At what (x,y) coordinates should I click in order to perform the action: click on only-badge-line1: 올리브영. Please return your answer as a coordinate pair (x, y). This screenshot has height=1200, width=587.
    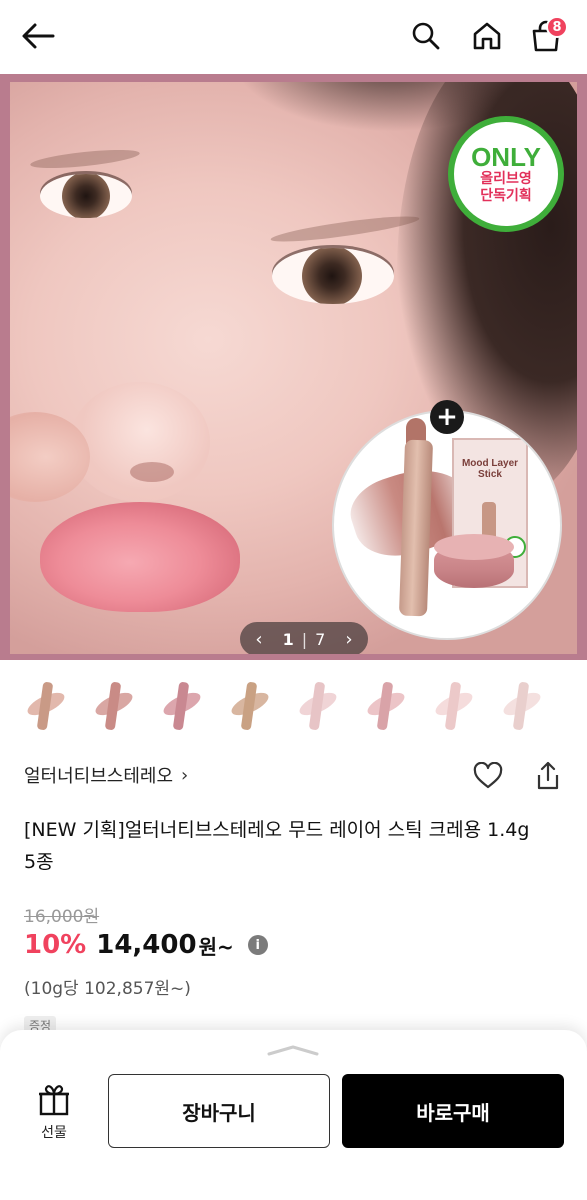
    Looking at the image, I should click on (506, 179).